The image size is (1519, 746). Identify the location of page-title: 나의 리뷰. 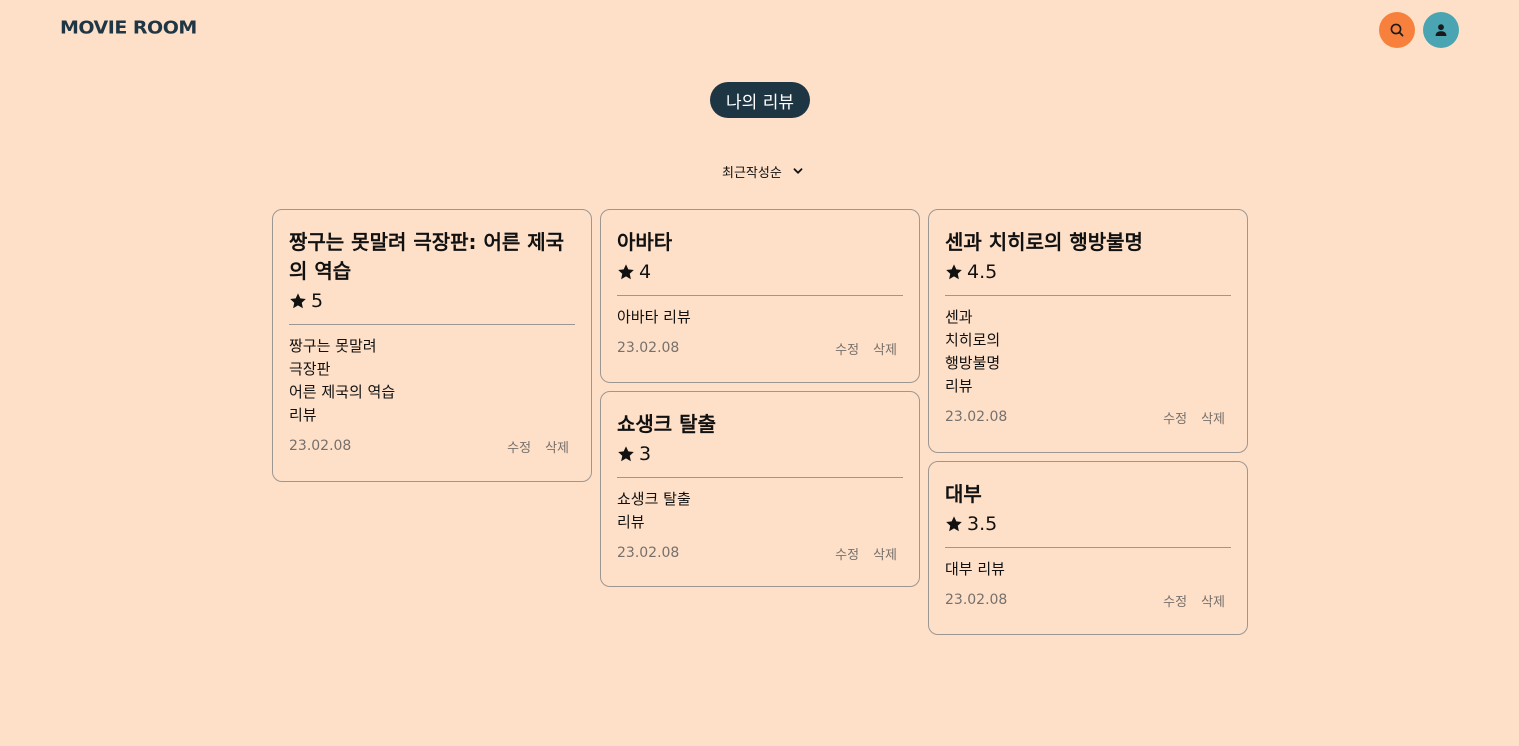
(760, 100).